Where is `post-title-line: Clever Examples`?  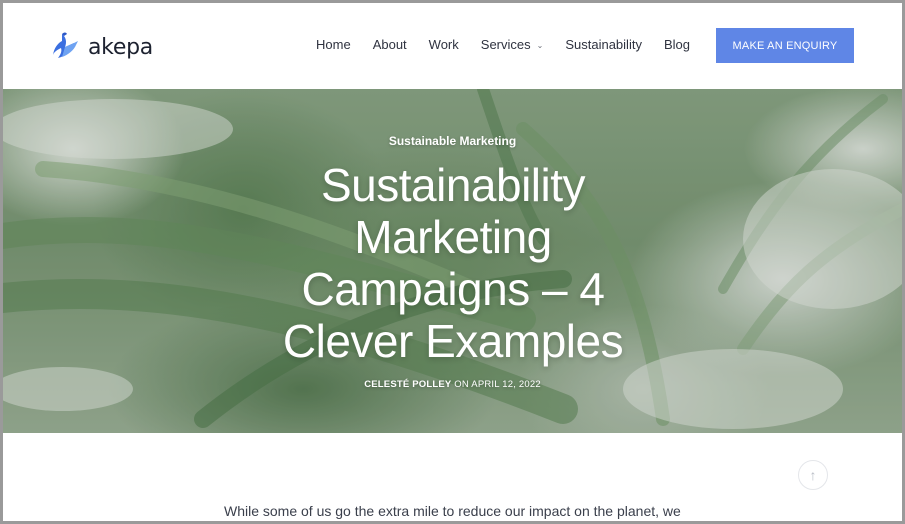 post-title-line: Clever Examples is located at coordinates (453, 341).